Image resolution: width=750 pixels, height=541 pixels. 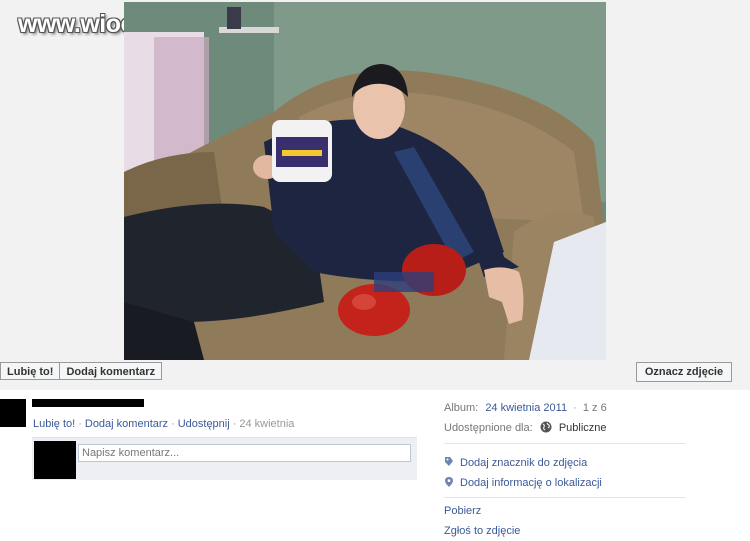 I want to click on commenter-avatar, so click(x=55, y=460).